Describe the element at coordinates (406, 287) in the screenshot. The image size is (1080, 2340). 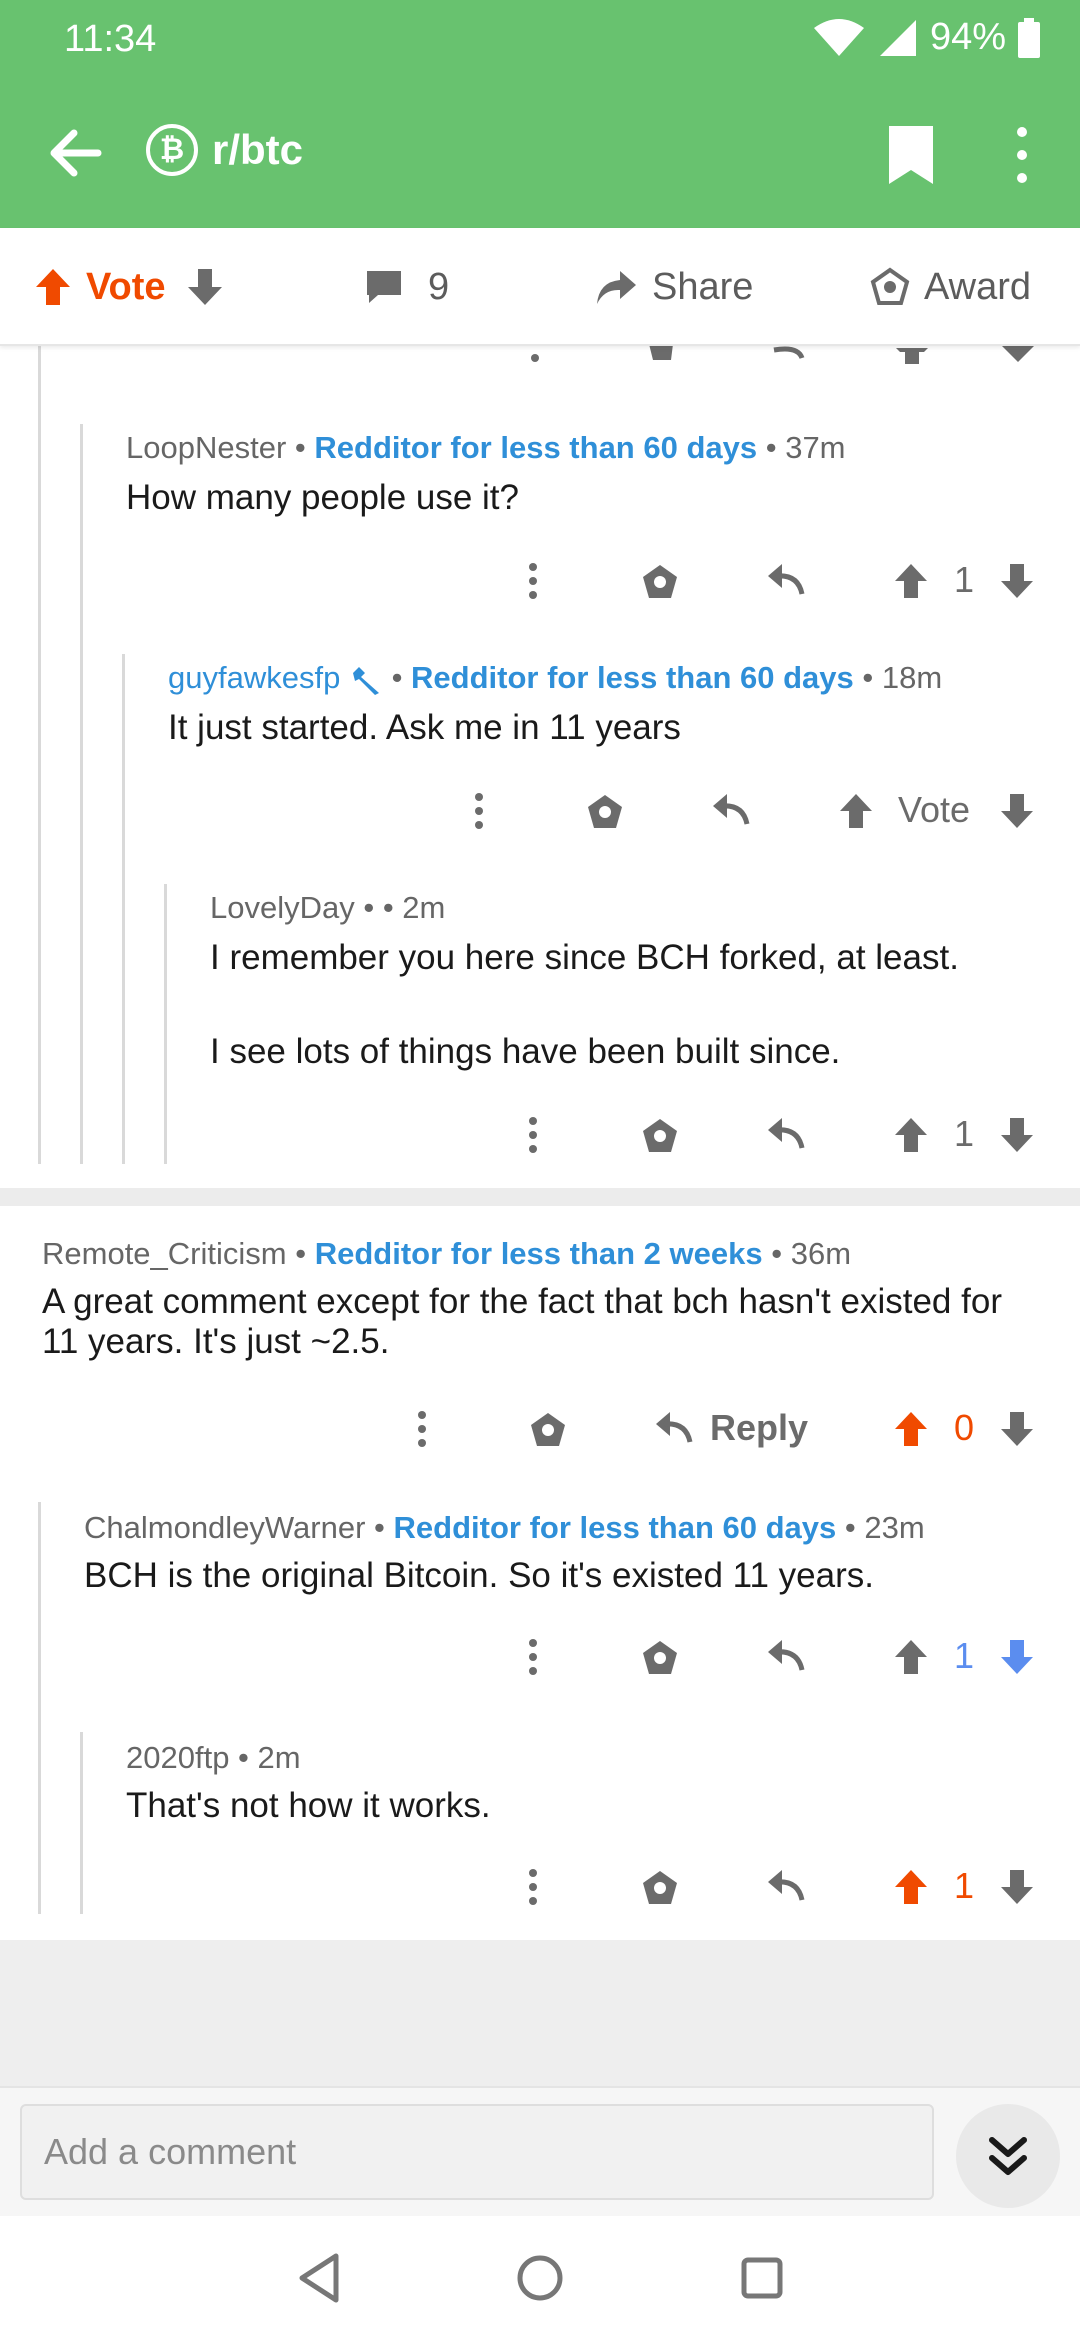
I see `comments-button: 9` at that location.